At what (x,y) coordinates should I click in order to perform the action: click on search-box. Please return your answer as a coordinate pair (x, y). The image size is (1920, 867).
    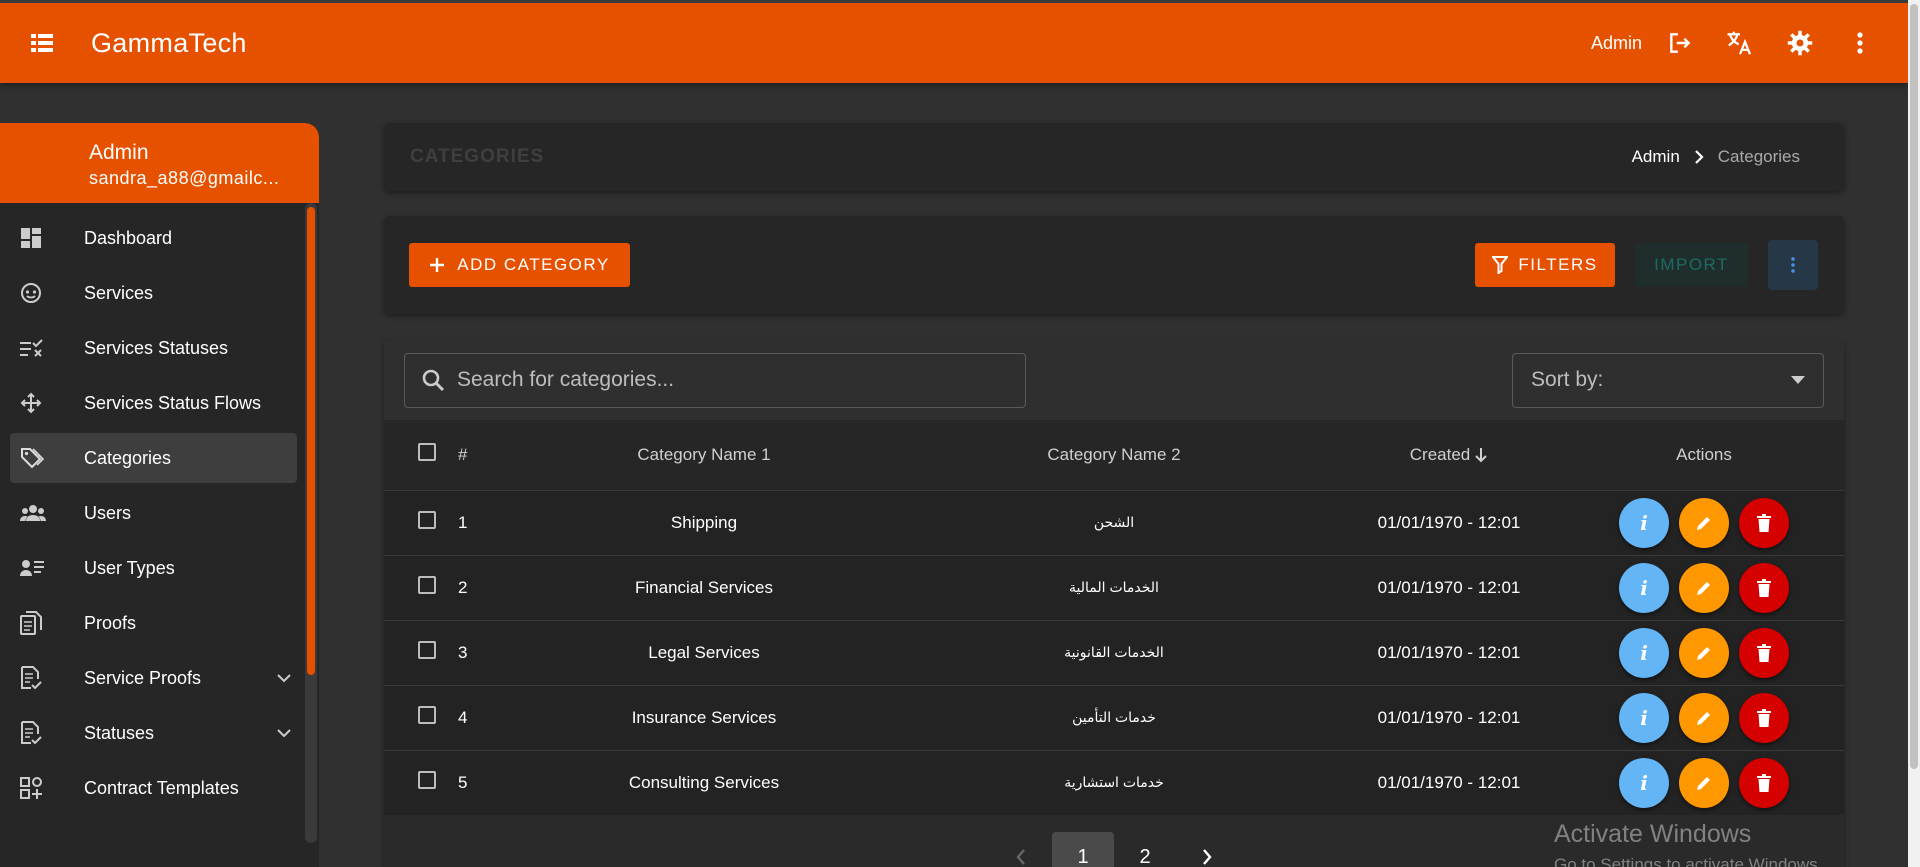
    Looking at the image, I should click on (715, 380).